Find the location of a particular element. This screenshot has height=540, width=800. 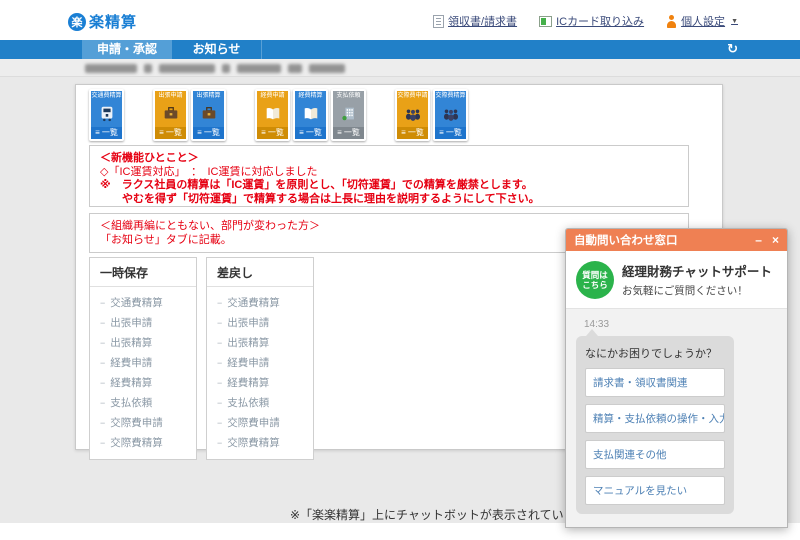

bot-message-text: なにかお困りでしょうか？ is located at coordinates (651, 354).